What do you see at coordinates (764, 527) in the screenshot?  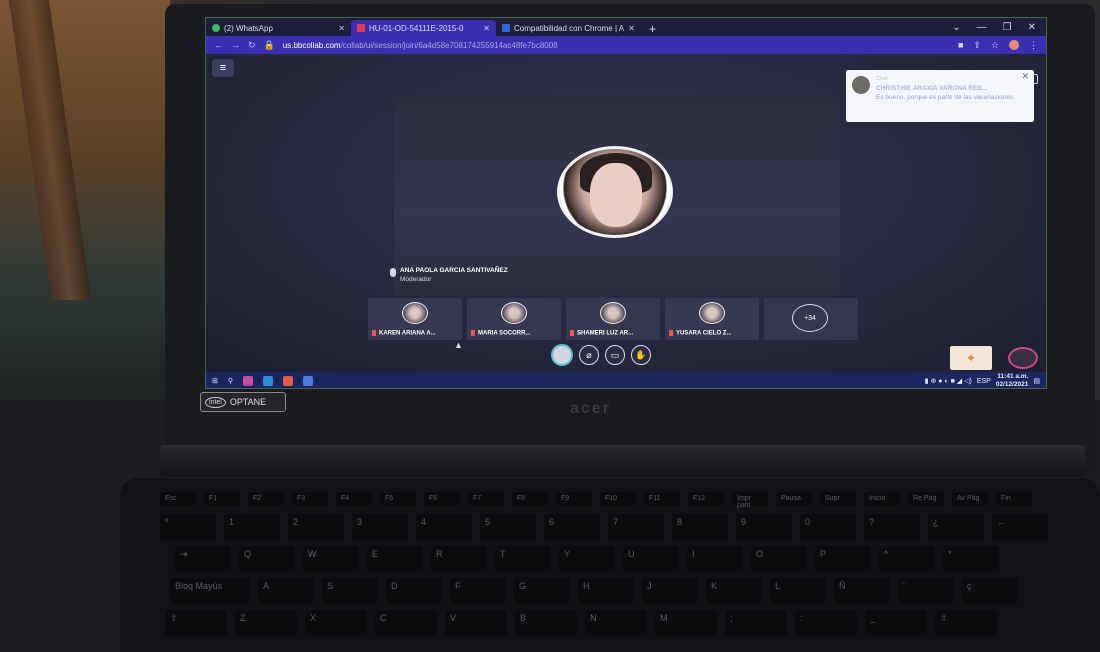 I see `keyboard-key: 9` at bounding box center [764, 527].